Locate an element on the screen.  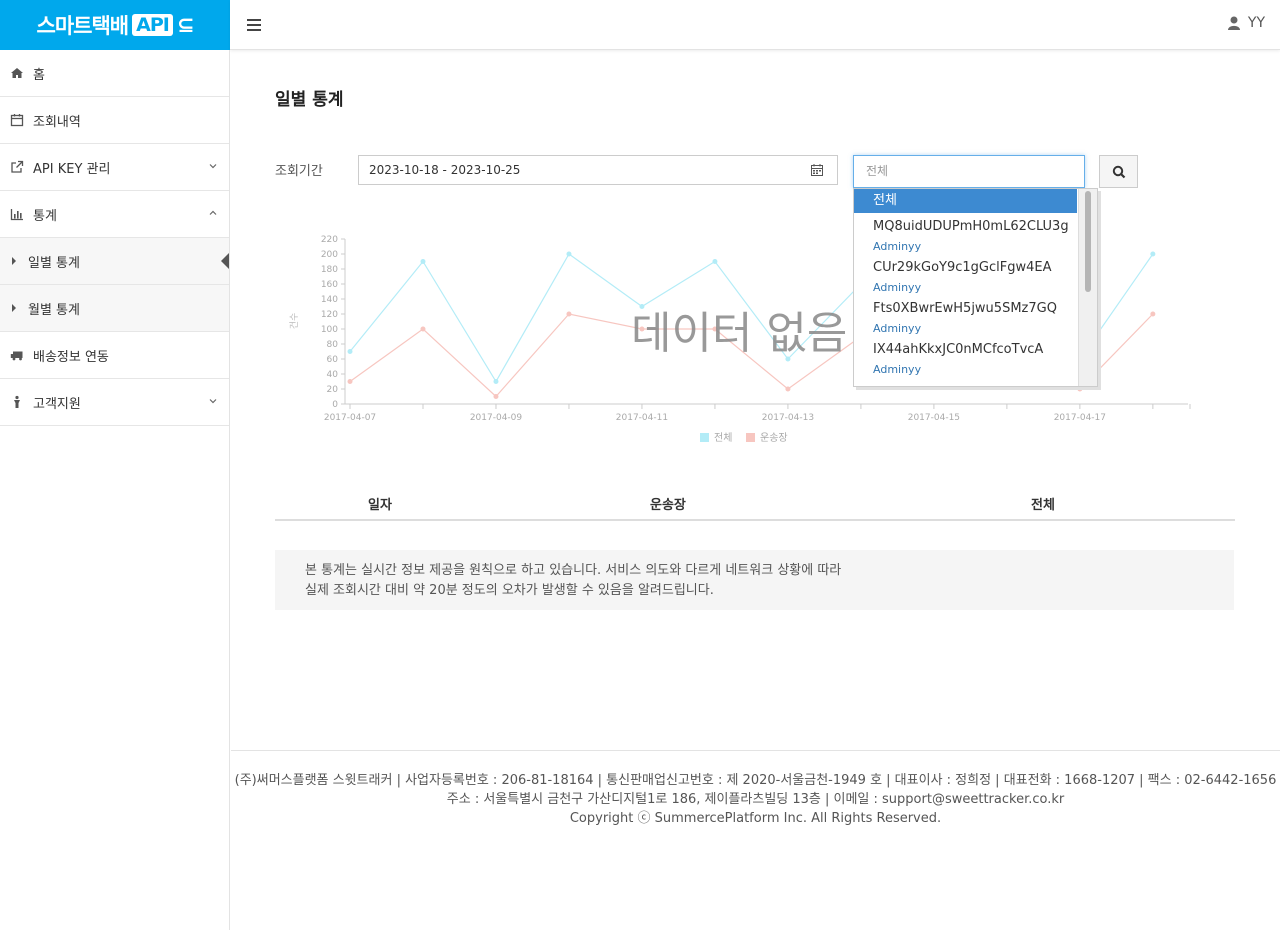
caret-right-icon is located at coordinates (14, 308).